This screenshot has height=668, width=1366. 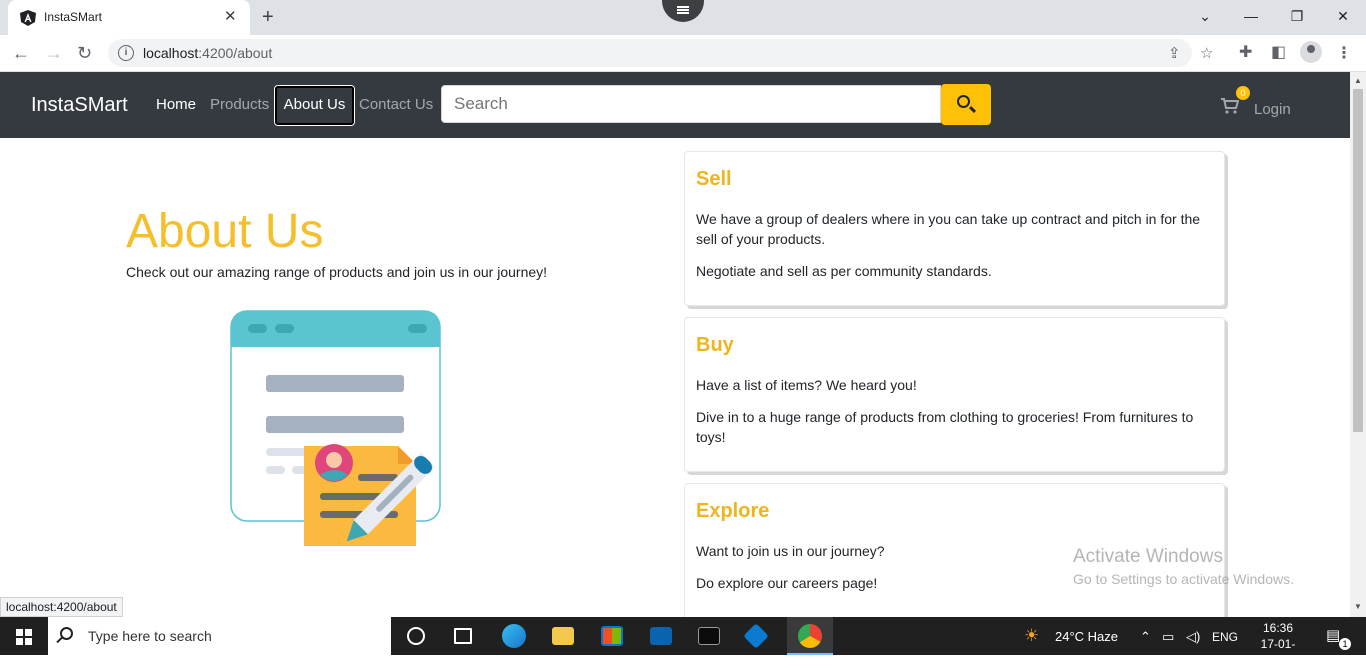 What do you see at coordinates (129, 17) in the screenshot?
I see `browser-tab: InstaSMart ✕` at bounding box center [129, 17].